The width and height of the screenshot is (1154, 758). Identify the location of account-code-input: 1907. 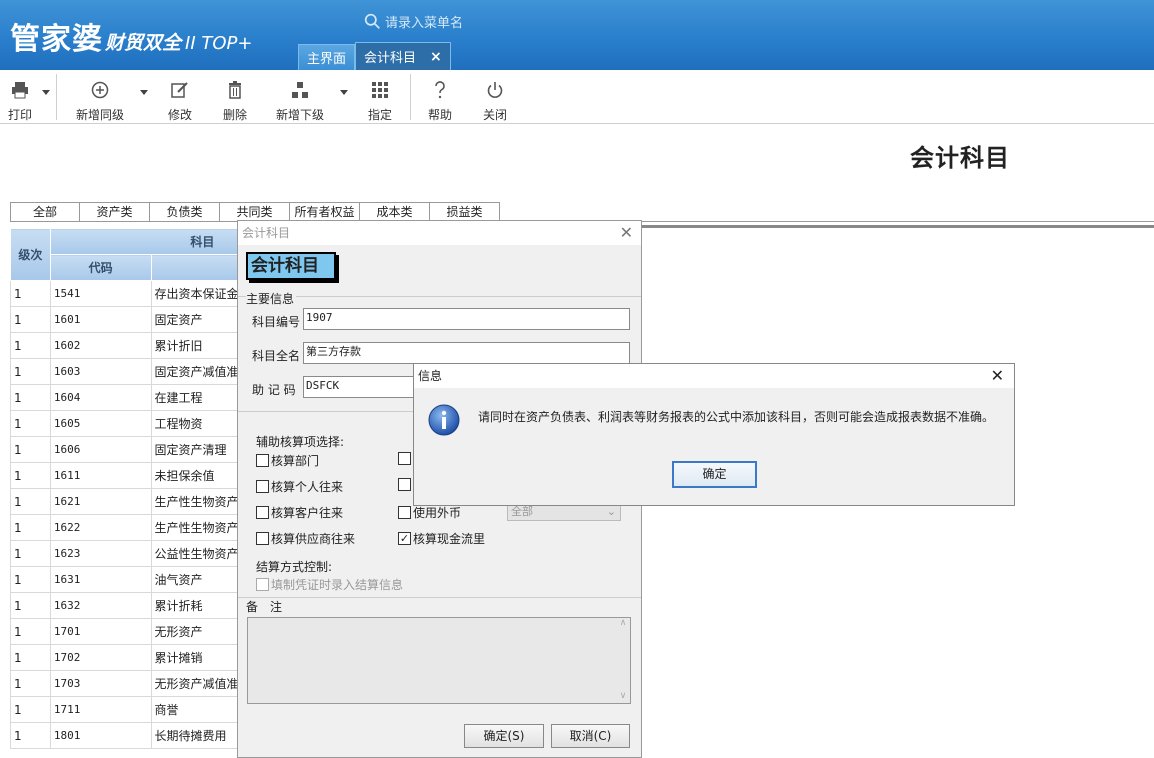
(466, 319).